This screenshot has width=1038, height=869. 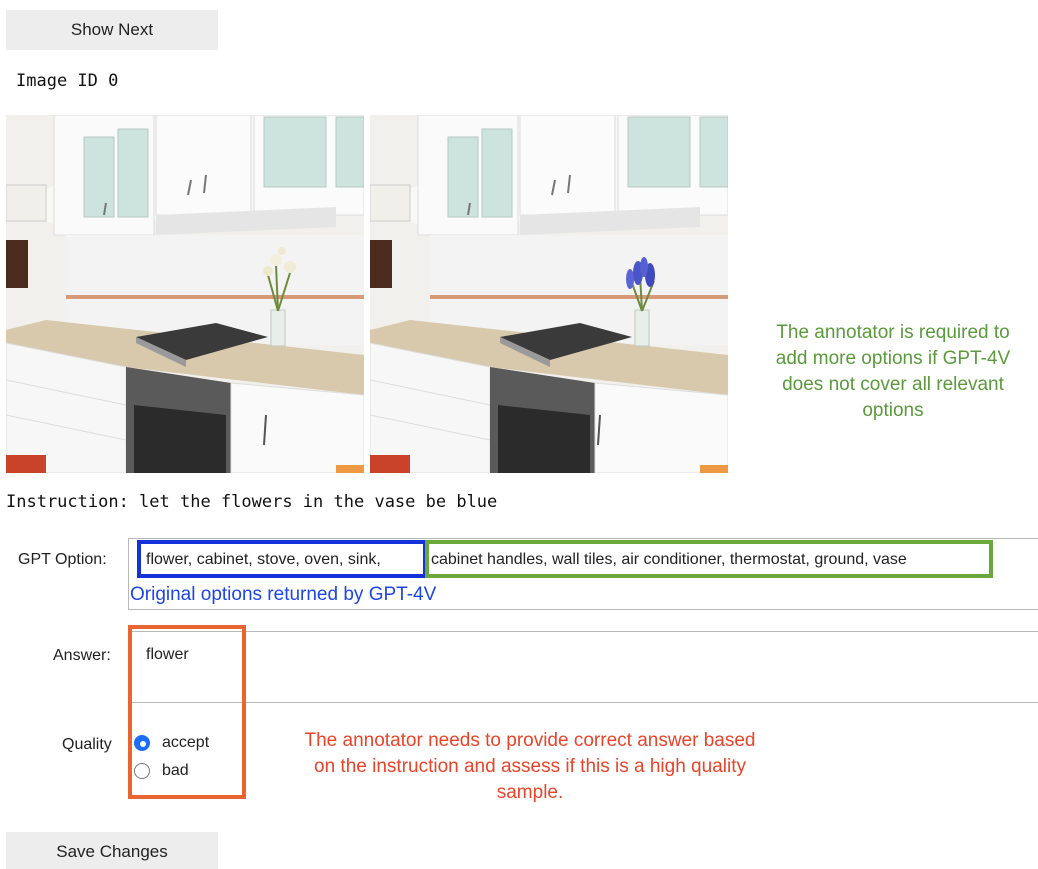 What do you see at coordinates (583, 667) in the screenshot?
I see `answer-field` at bounding box center [583, 667].